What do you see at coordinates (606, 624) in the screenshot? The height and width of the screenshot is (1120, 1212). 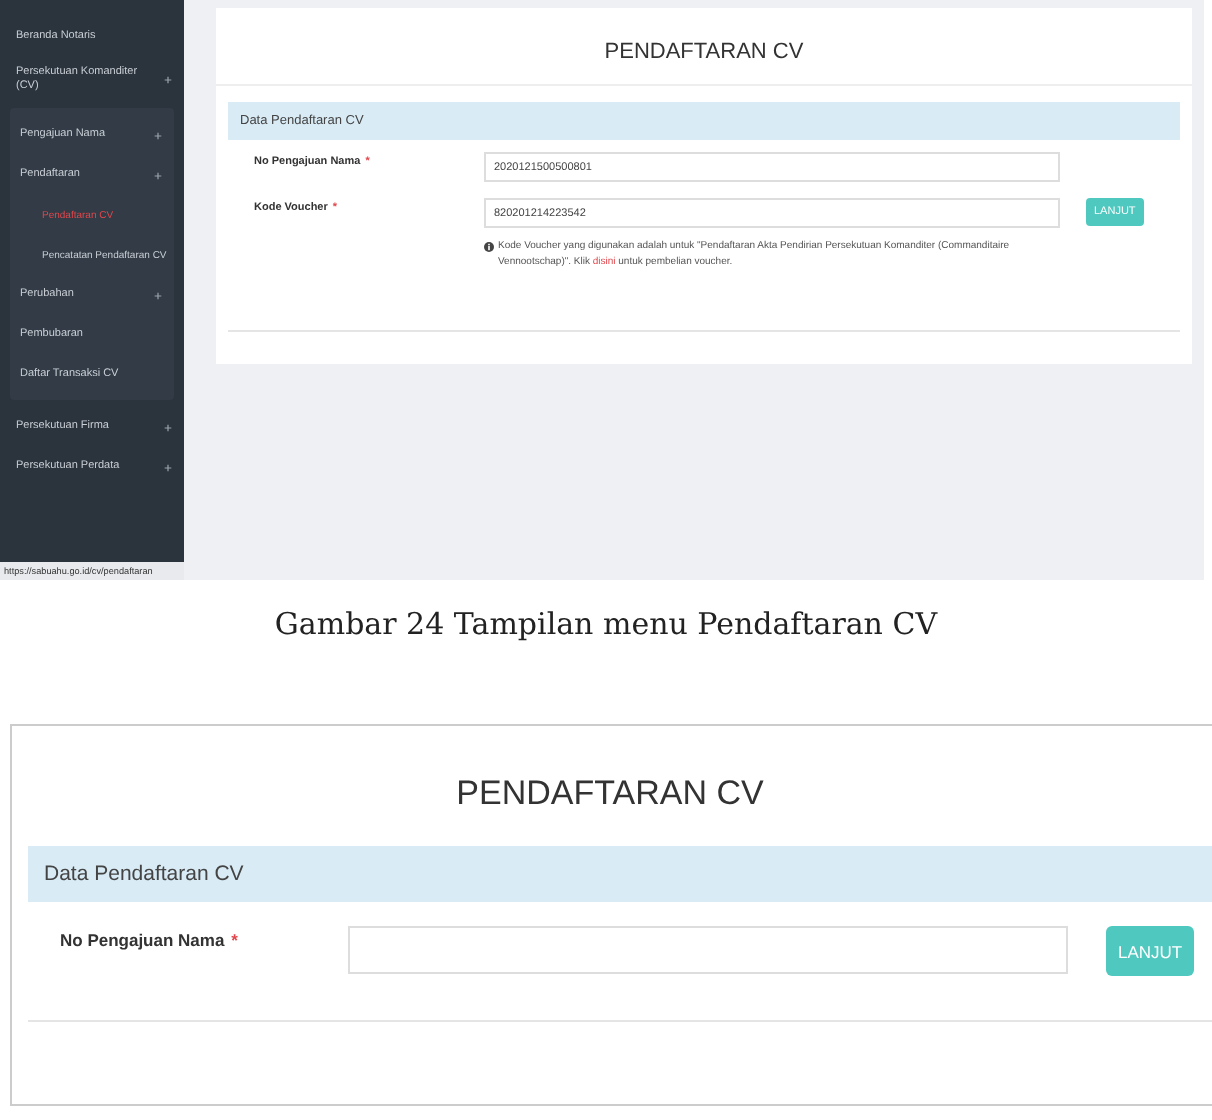 I see `figure-caption: Gambar 24 Tampilan menu Pendaftaran CV` at bounding box center [606, 624].